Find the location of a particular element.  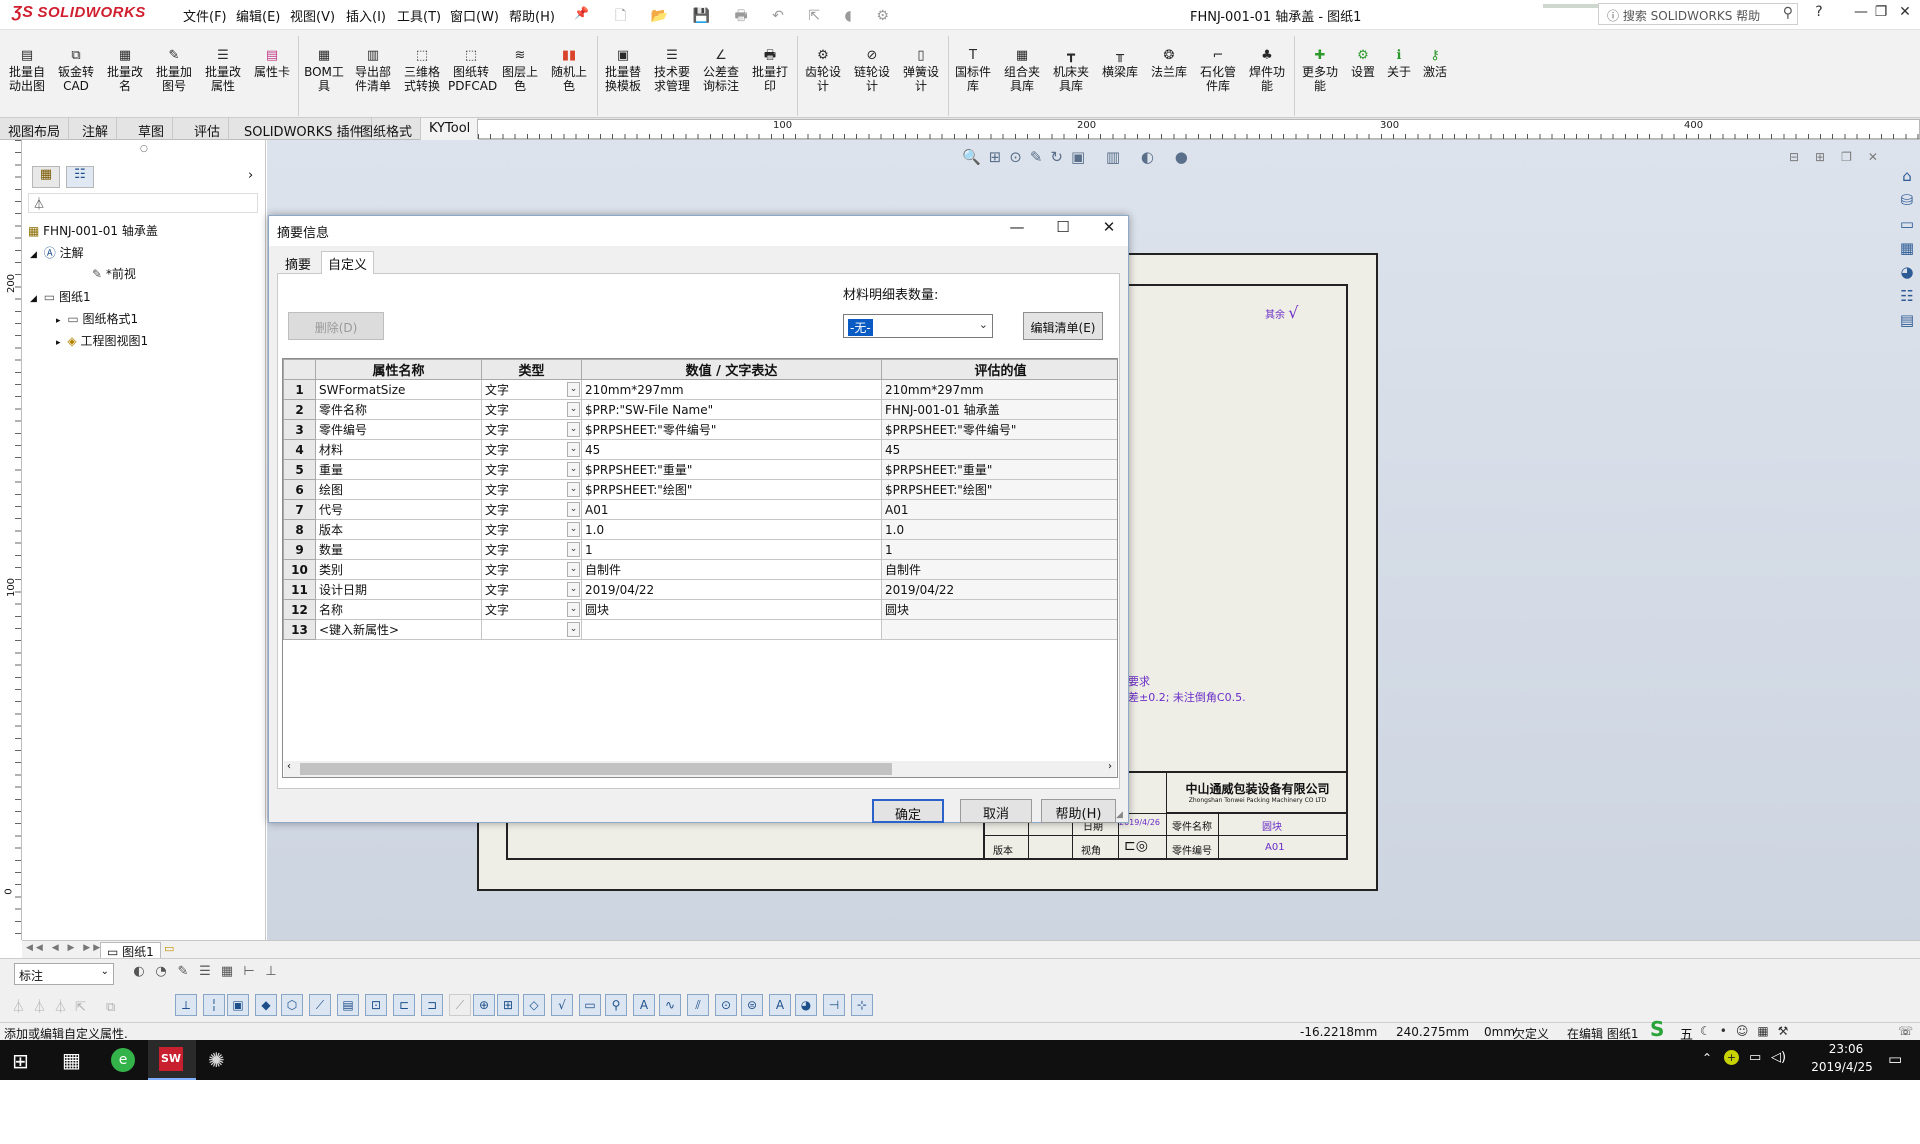

help-button-dialog: 帮助(H) is located at coordinates (1078, 811).